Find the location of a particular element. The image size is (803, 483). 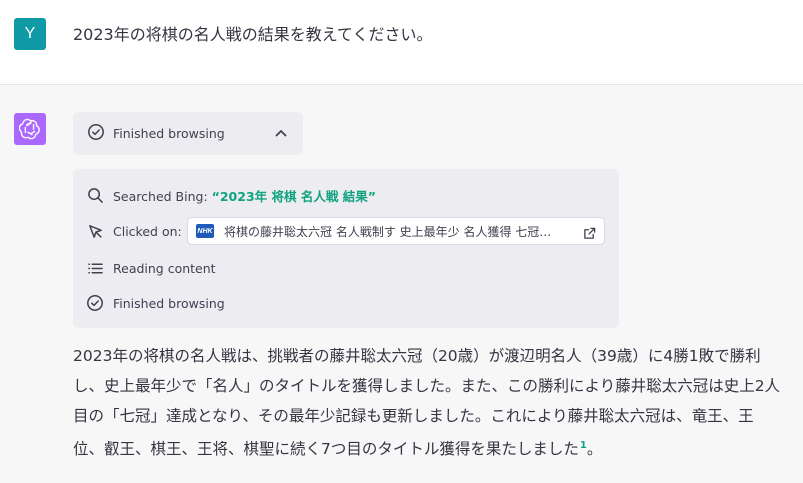

step-reading: Reading content is located at coordinates (151, 268).